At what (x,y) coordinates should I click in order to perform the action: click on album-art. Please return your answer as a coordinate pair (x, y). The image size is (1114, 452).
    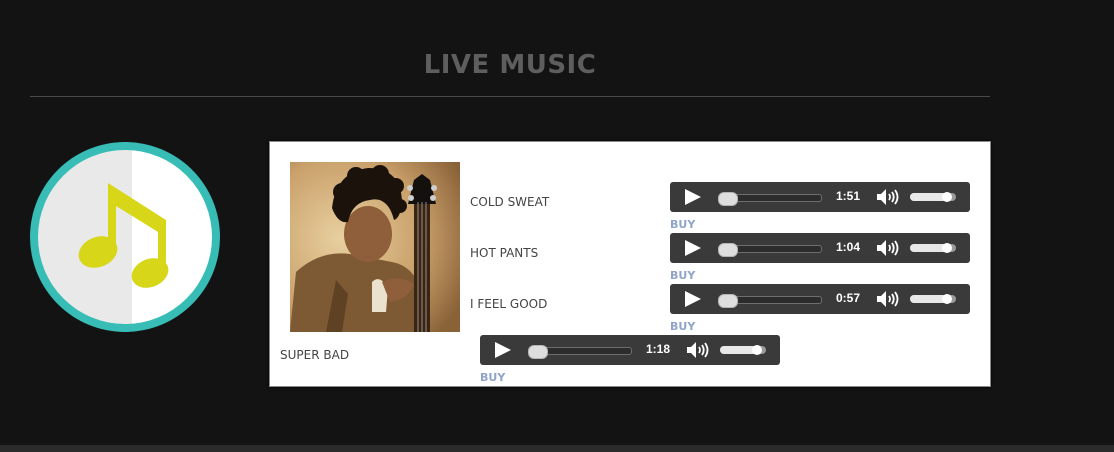
    Looking at the image, I should click on (375, 247).